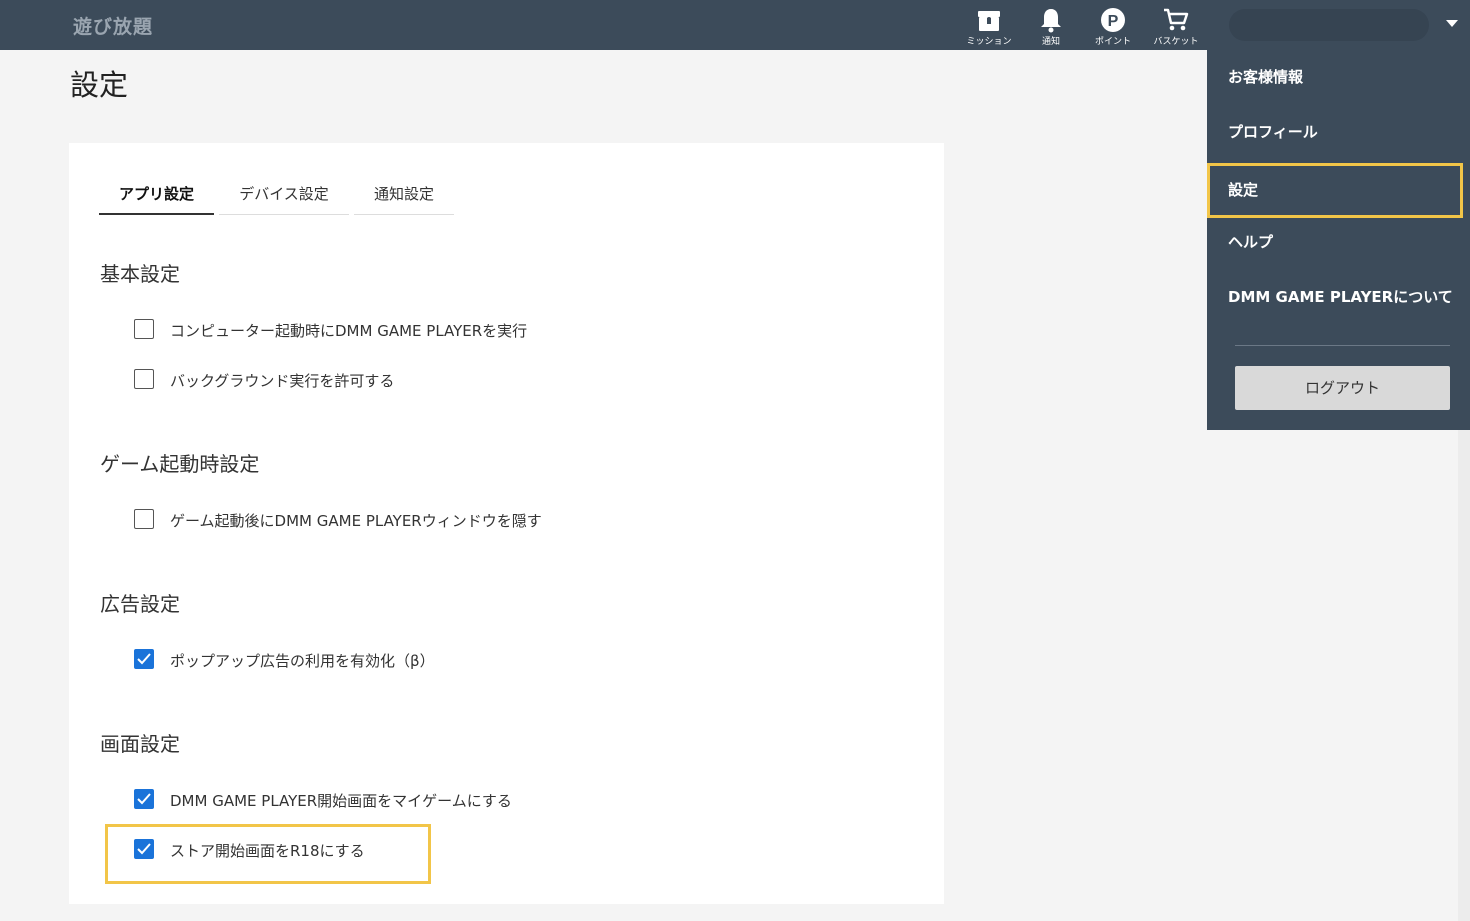 The height and width of the screenshot is (921, 1470). What do you see at coordinates (1329, 25) in the screenshot?
I see `user-name-redacted` at bounding box center [1329, 25].